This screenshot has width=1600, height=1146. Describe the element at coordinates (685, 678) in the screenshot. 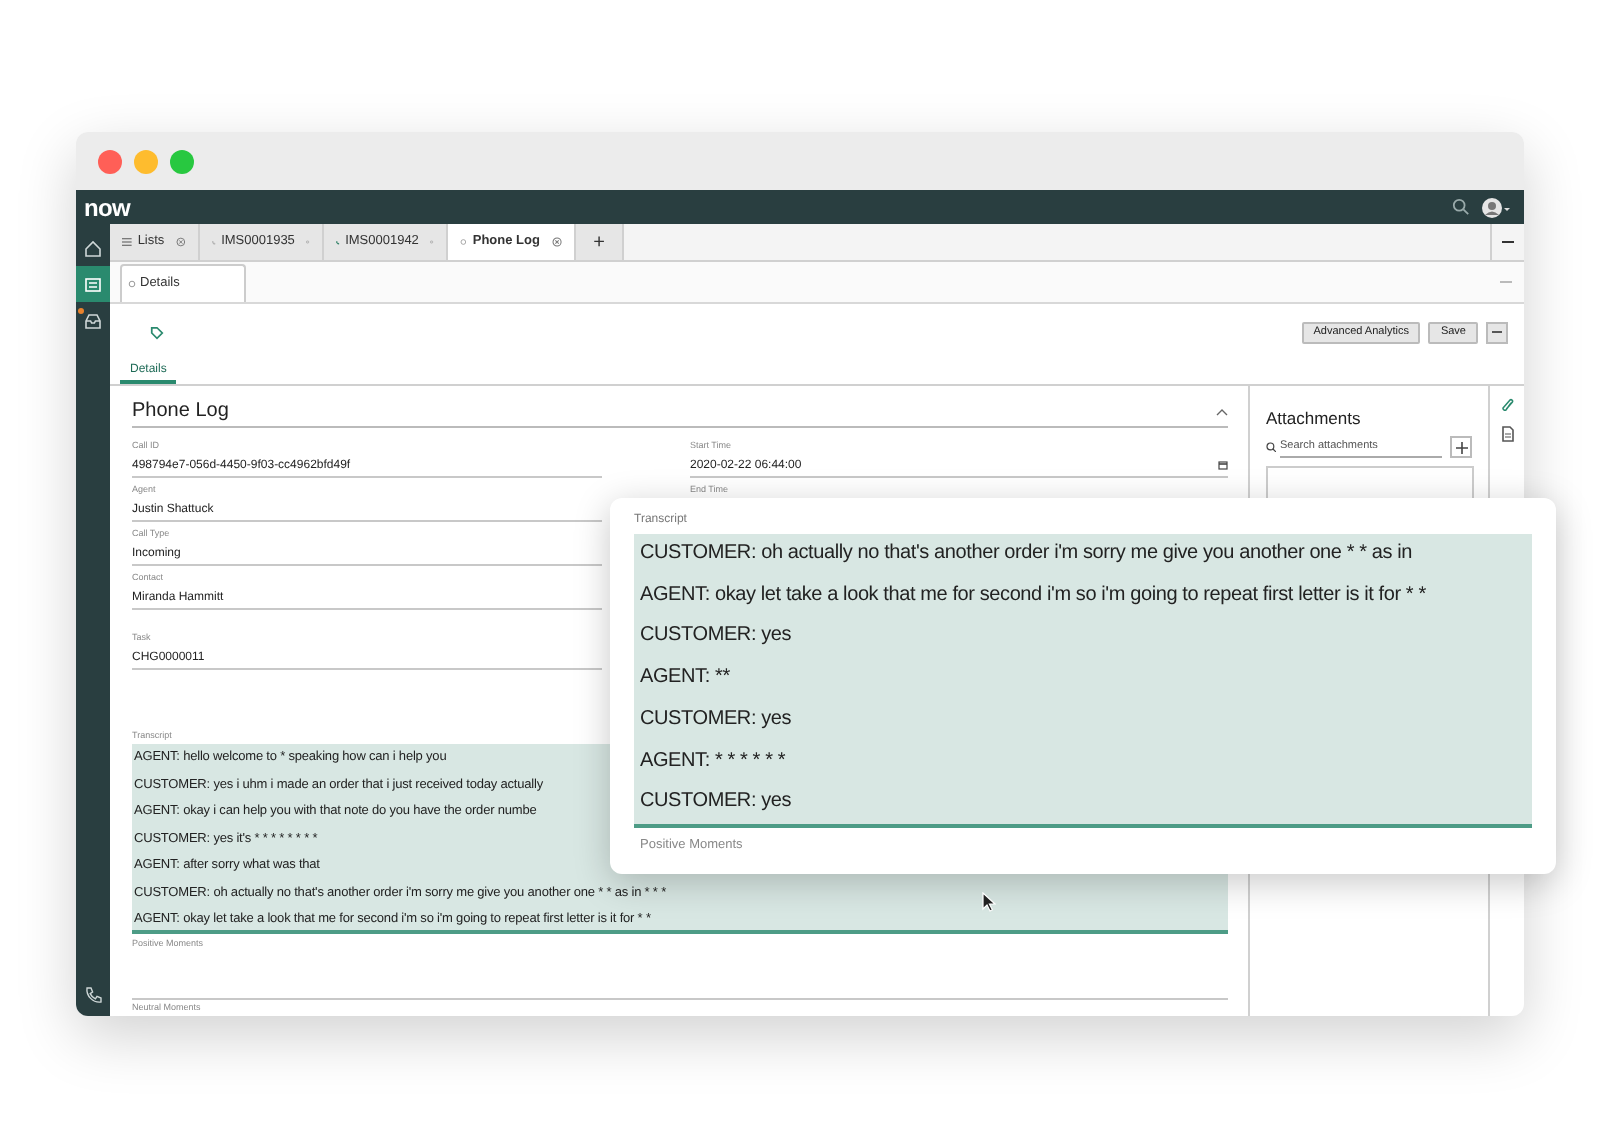

I see `transcript-line: AGENT: **` at that location.